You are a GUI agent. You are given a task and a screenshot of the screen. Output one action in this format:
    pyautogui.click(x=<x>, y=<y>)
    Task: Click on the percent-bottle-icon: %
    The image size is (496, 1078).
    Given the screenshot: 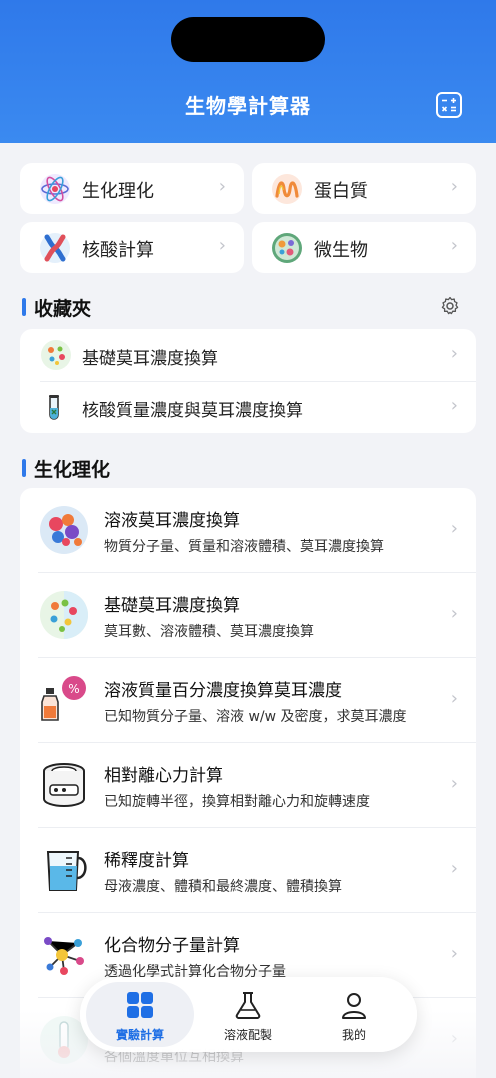 What is the action you would take?
    pyautogui.click(x=63, y=698)
    